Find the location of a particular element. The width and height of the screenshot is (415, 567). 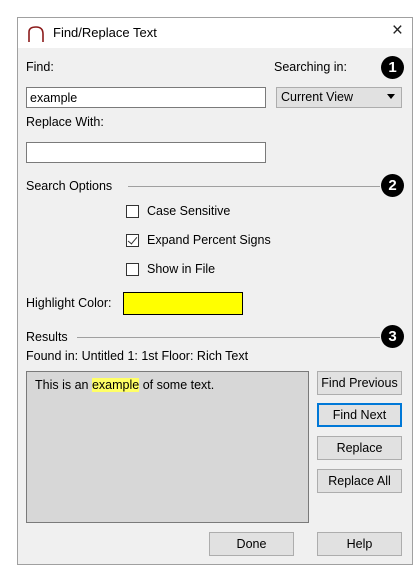

highlight-color-swatch is located at coordinates (183, 303).